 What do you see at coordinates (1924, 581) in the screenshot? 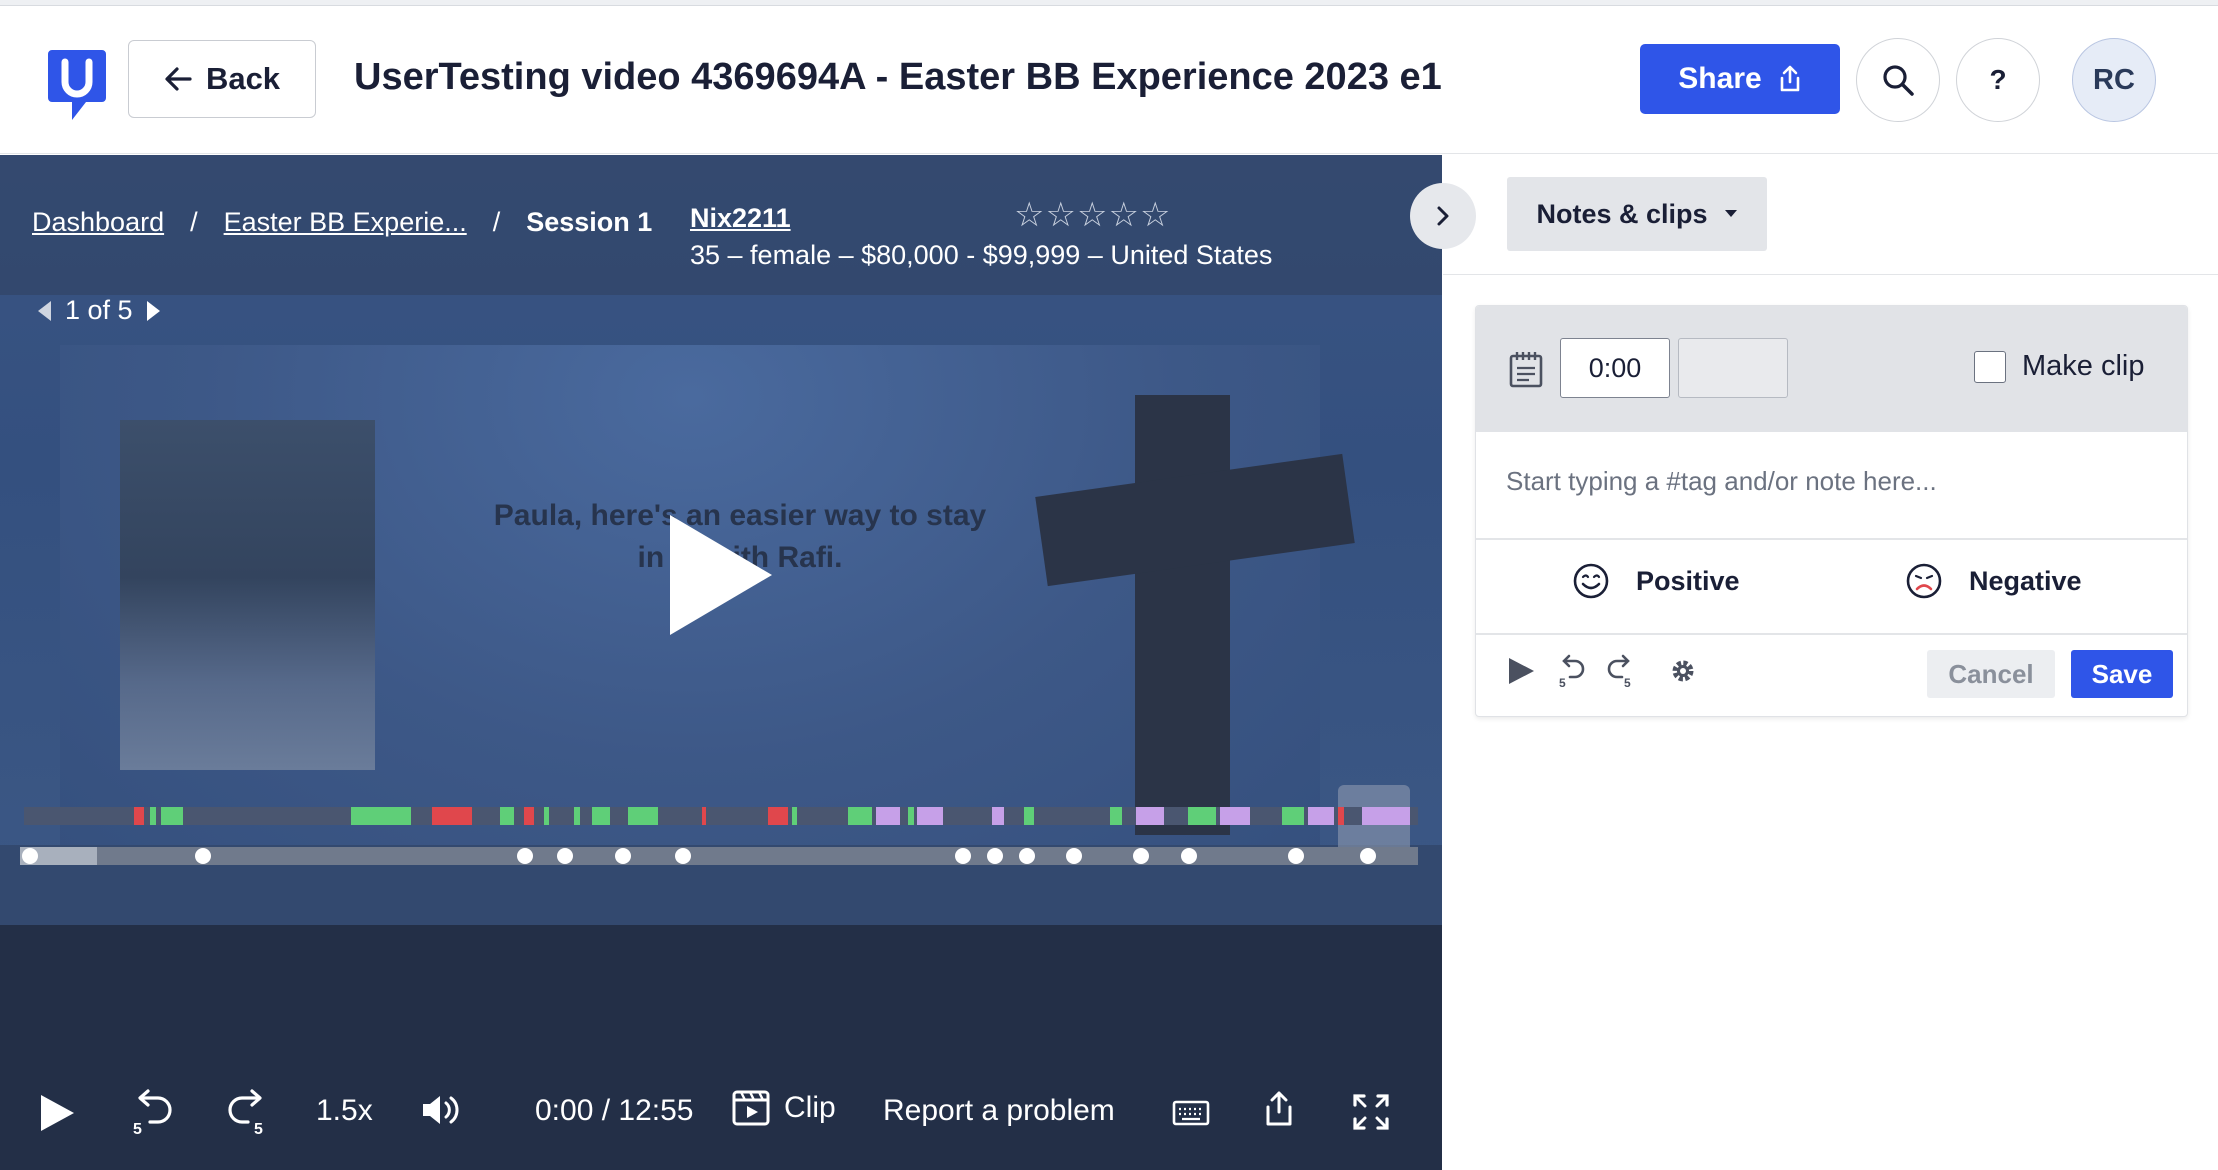
I see `frown-icon` at bounding box center [1924, 581].